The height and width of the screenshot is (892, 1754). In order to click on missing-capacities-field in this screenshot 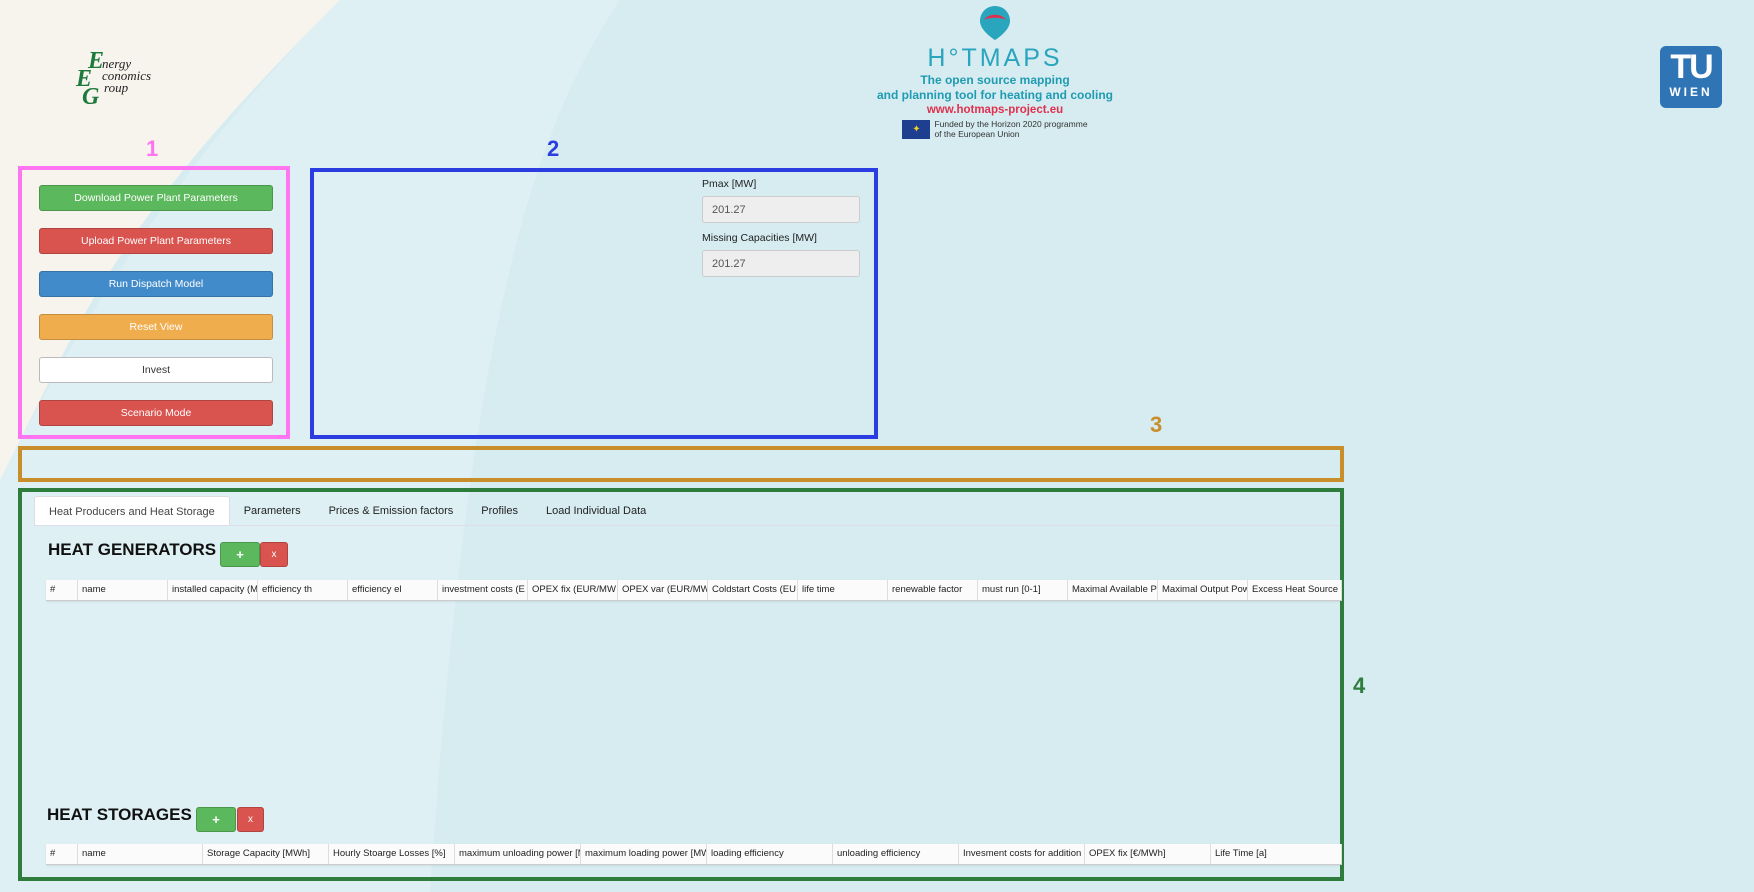, I will do `click(781, 263)`.